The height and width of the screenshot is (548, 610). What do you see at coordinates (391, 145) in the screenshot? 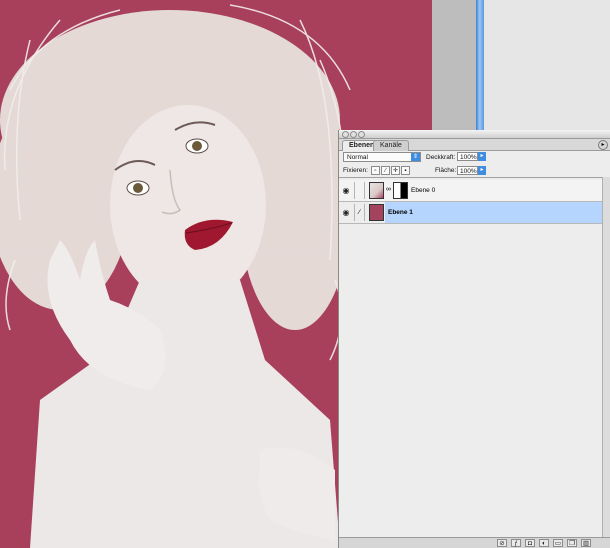
I see `tab-channels: Kanäle` at bounding box center [391, 145].